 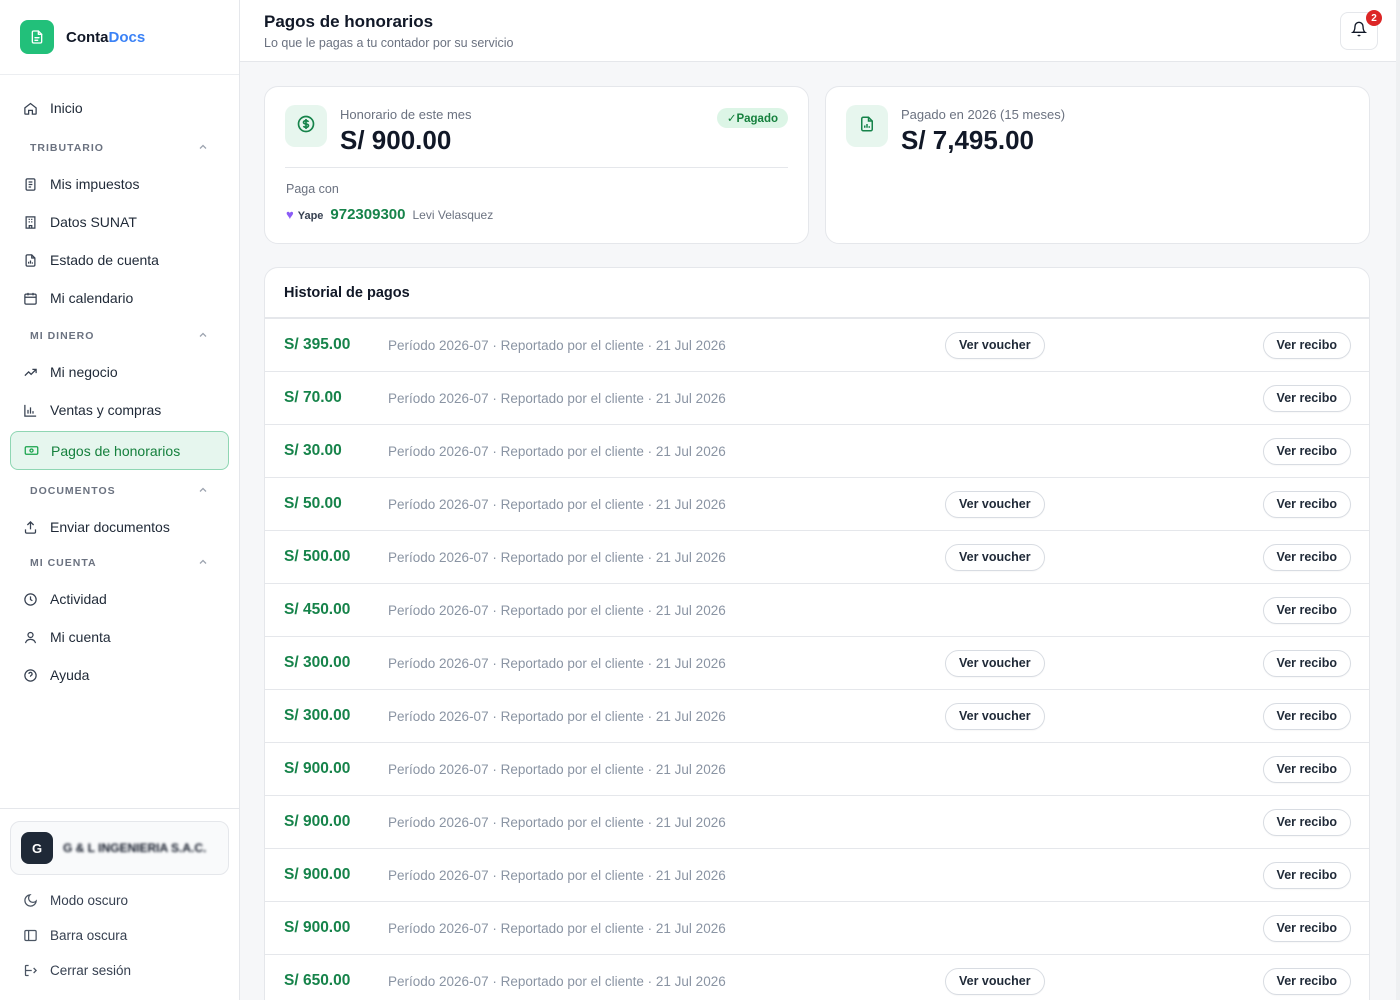 What do you see at coordinates (310, 216) in the screenshot?
I see `payment-method-name: Yape` at bounding box center [310, 216].